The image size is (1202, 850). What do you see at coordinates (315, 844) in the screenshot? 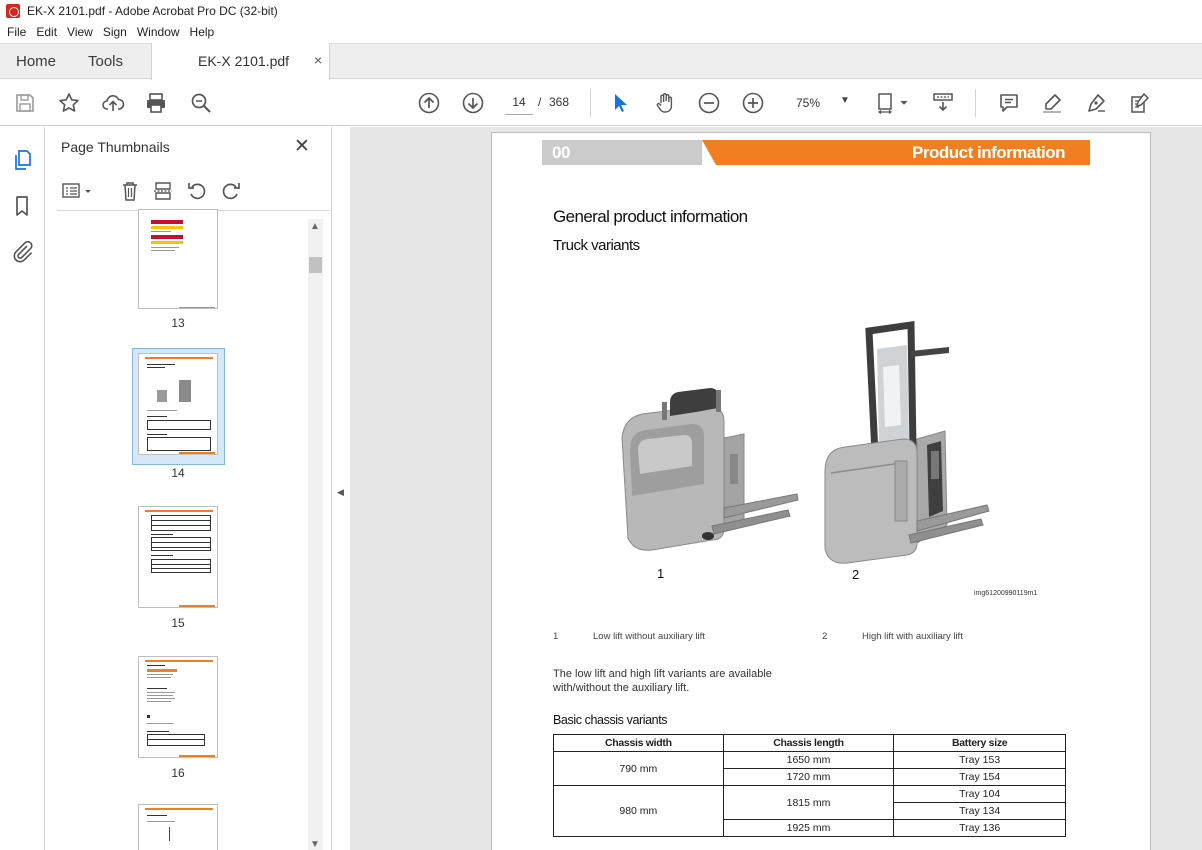
I see `scroll-down-icon: ▼` at bounding box center [315, 844].